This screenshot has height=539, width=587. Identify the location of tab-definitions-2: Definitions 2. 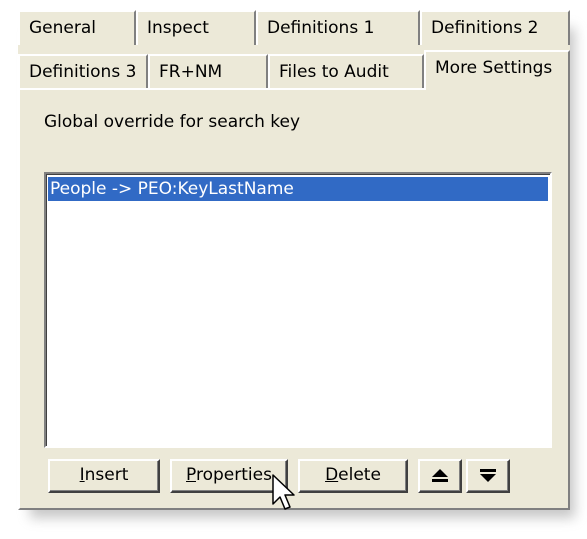
(495, 27).